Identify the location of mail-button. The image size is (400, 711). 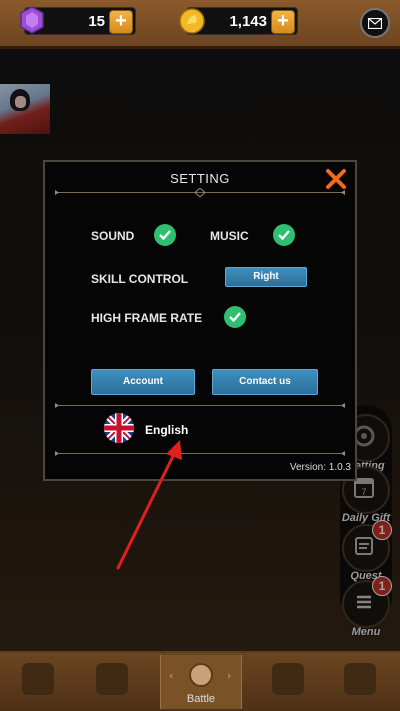
(375, 23).